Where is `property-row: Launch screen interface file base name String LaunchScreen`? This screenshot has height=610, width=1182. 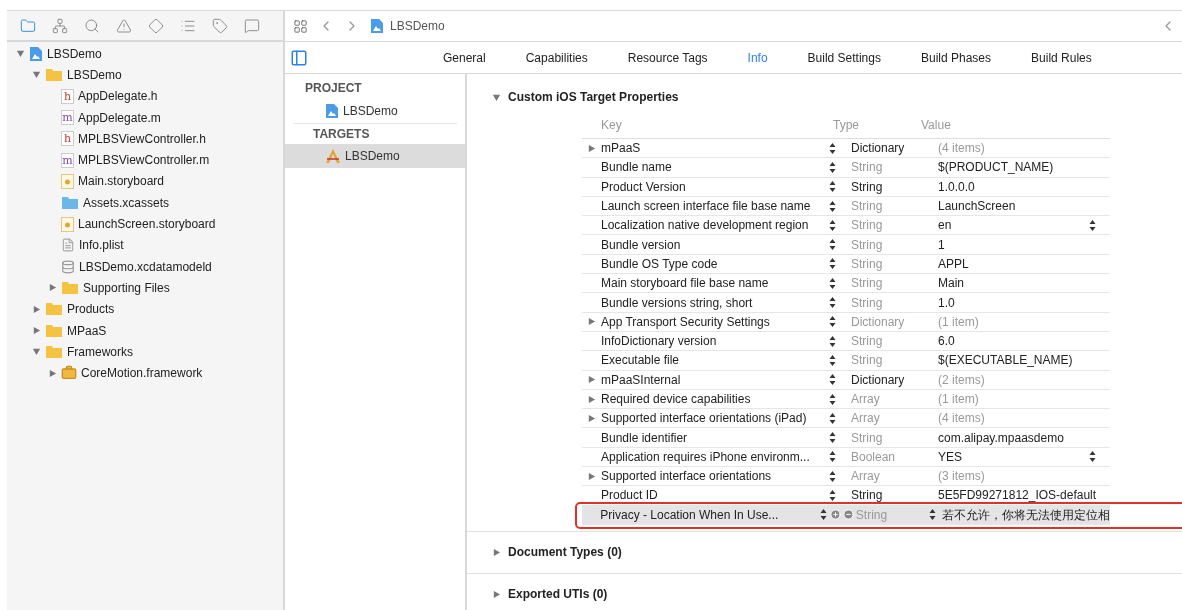
property-row: Launch screen interface file base name String LaunchScreen is located at coordinates (846, 206).